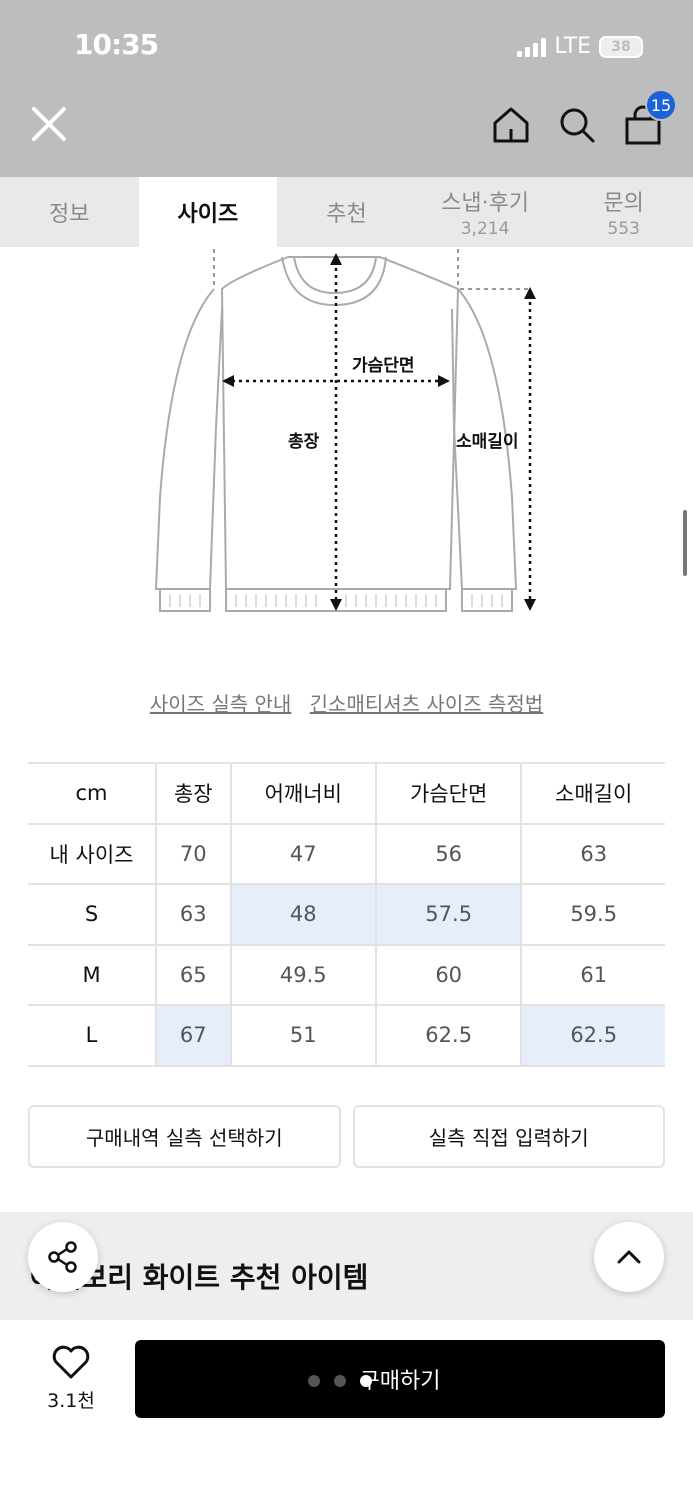  I want to click on top-nav: 15, so click(346, 133).